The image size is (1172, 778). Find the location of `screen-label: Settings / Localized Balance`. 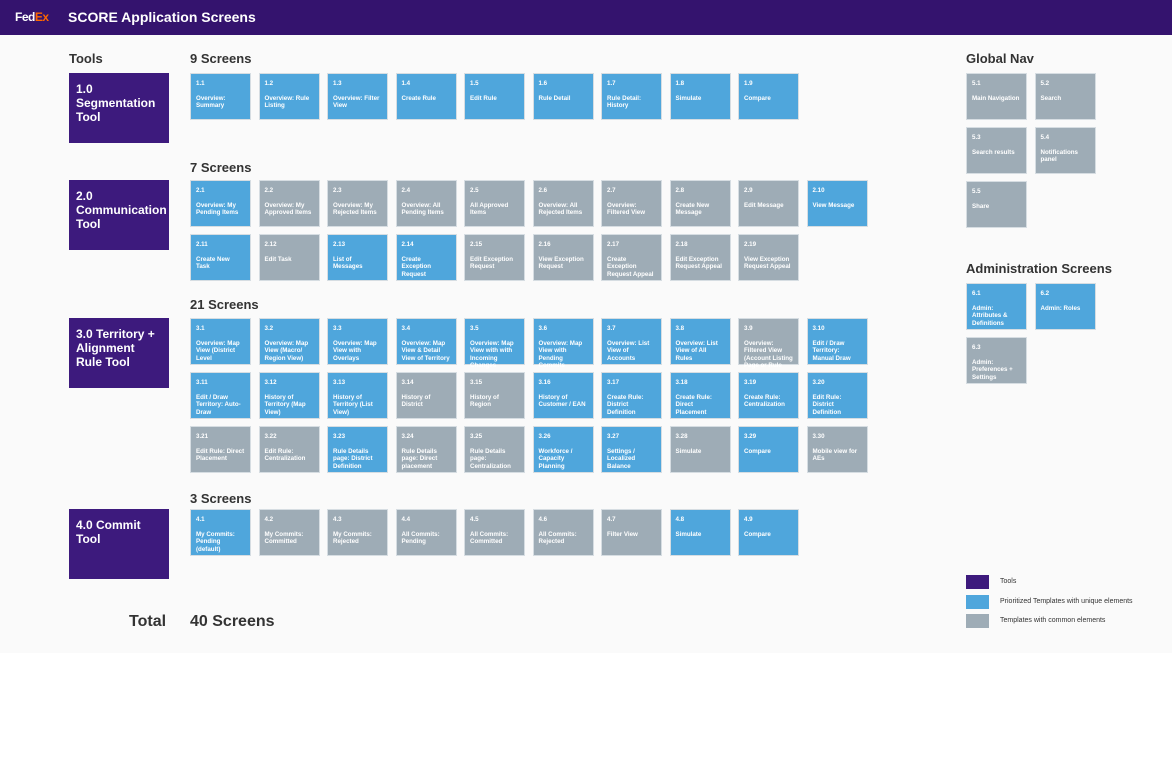

screen-label: Settings / Localized Balance is located at coordinates (621, 458).